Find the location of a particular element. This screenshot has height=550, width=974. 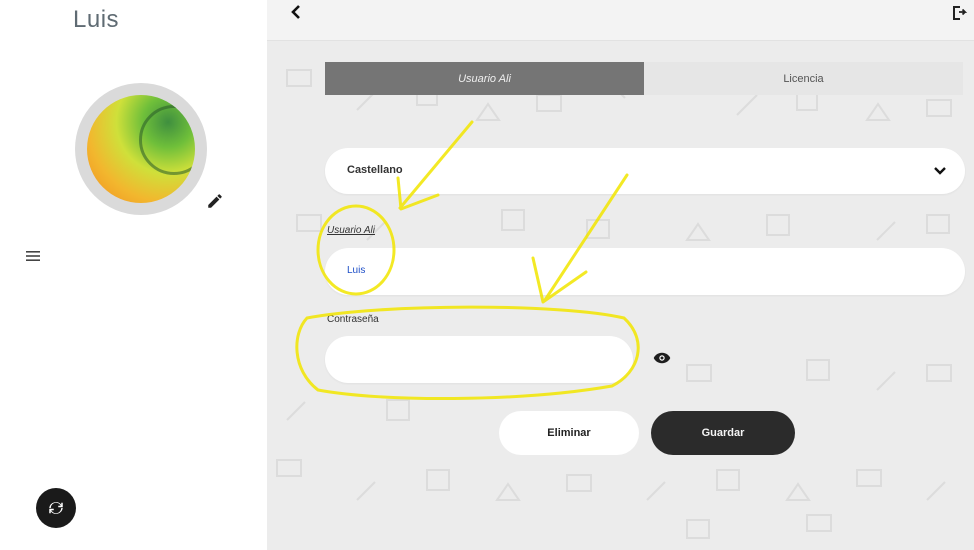

username-label: Usuario Ali is located at coordinates (351, 230).